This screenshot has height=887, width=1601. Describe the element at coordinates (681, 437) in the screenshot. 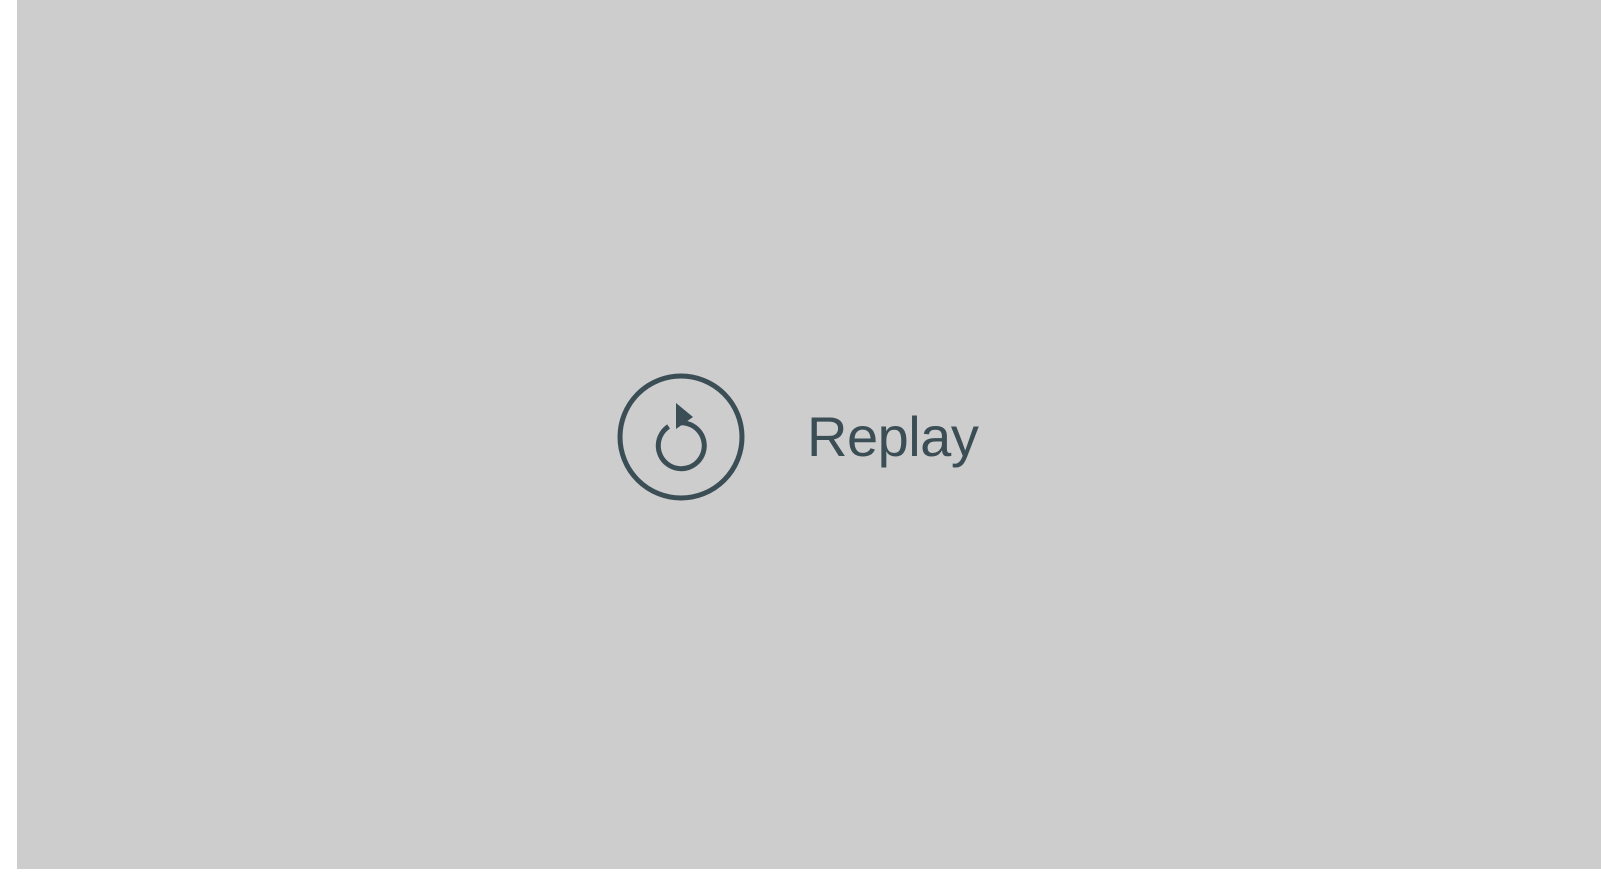

I see `replay-icon` at that location.